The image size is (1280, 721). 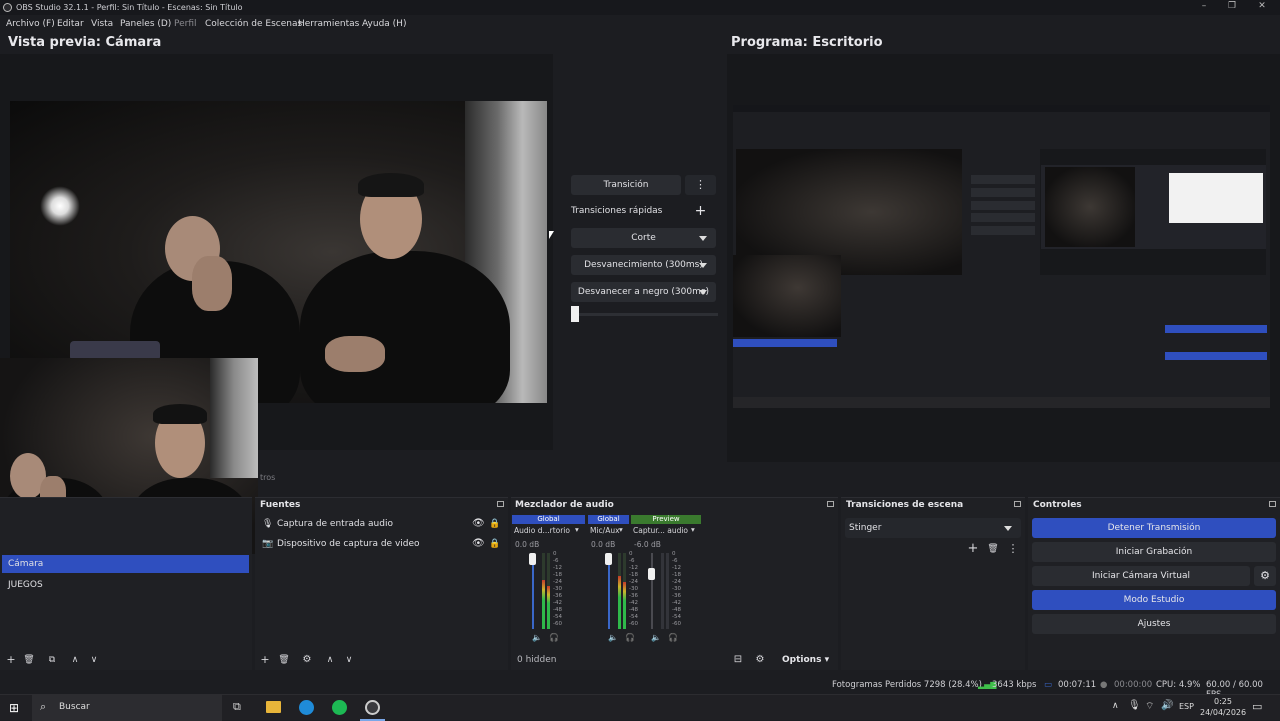 I want to click on start-virtual-camera-button: Iniciar Cámara Virtual, so click(x=1141, y=576).